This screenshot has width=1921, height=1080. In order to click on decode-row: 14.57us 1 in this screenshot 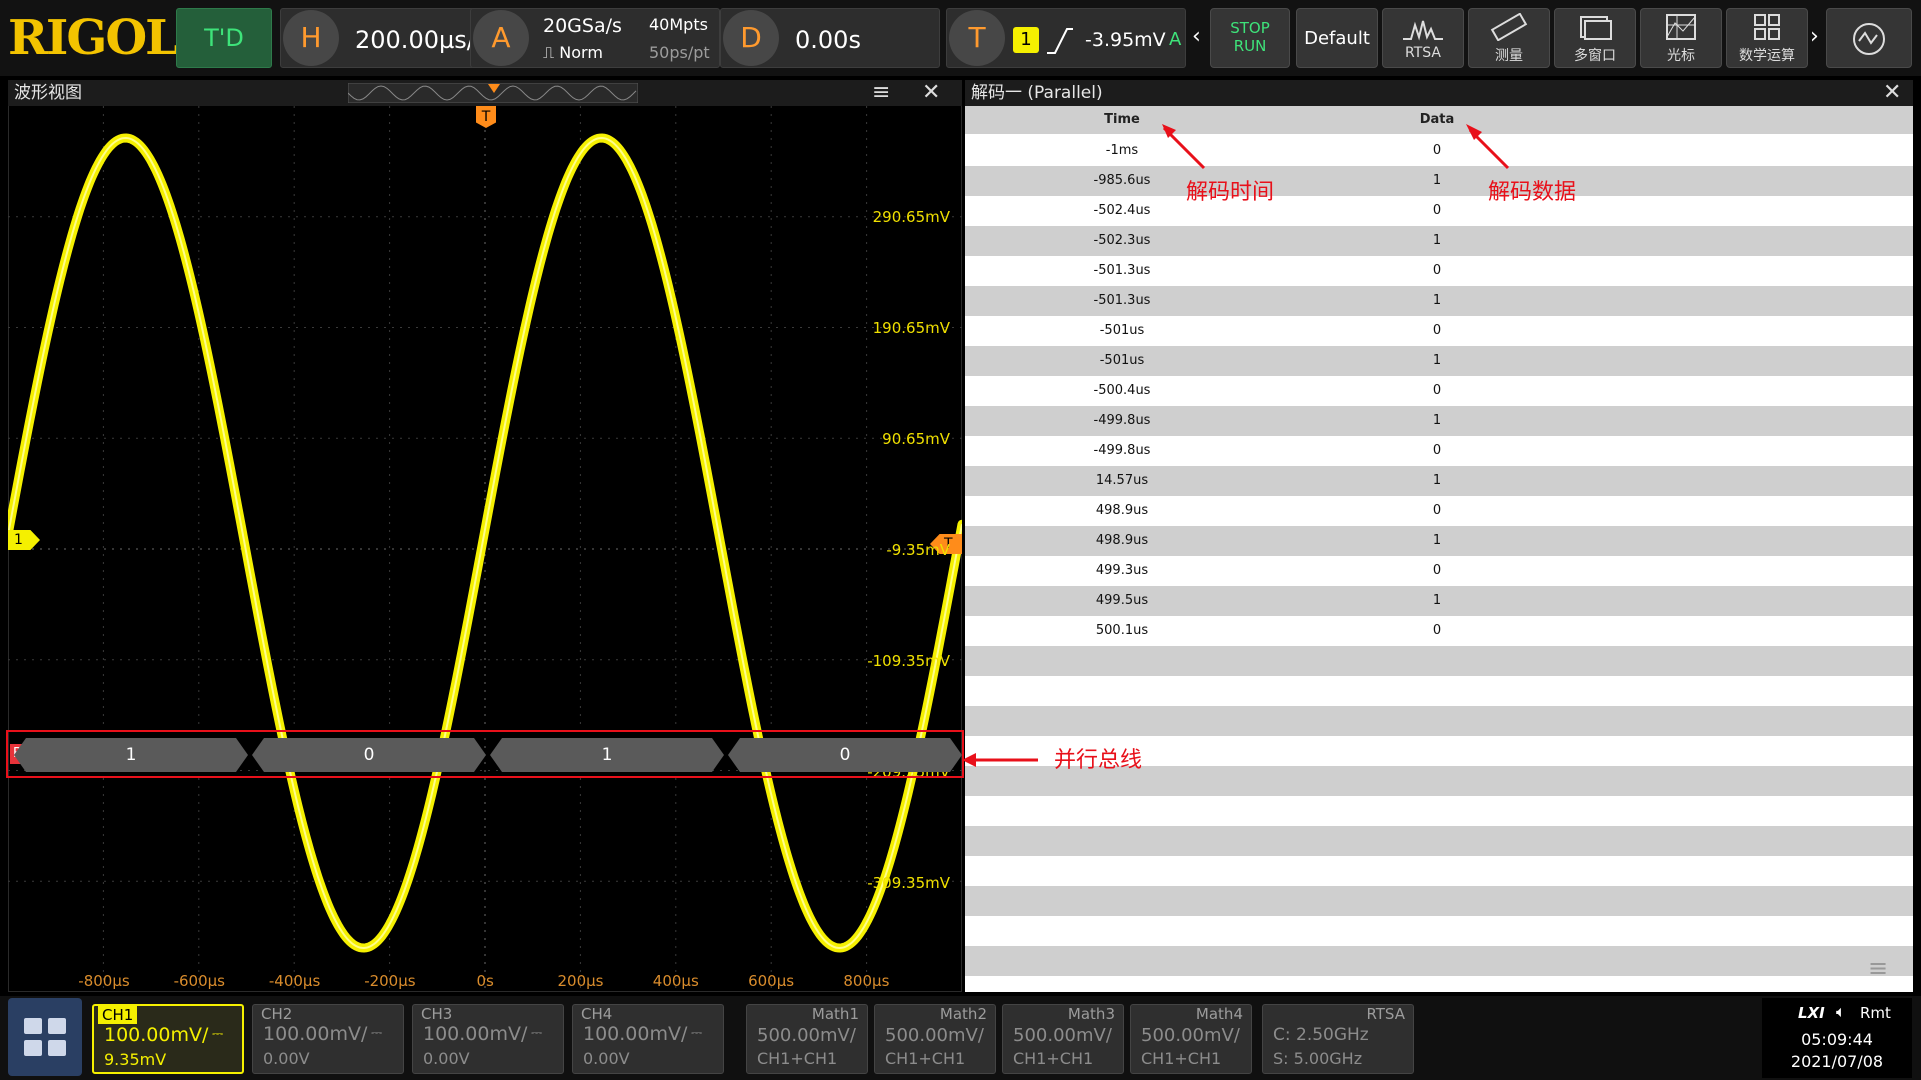, I will do `click(1439, 481)`.